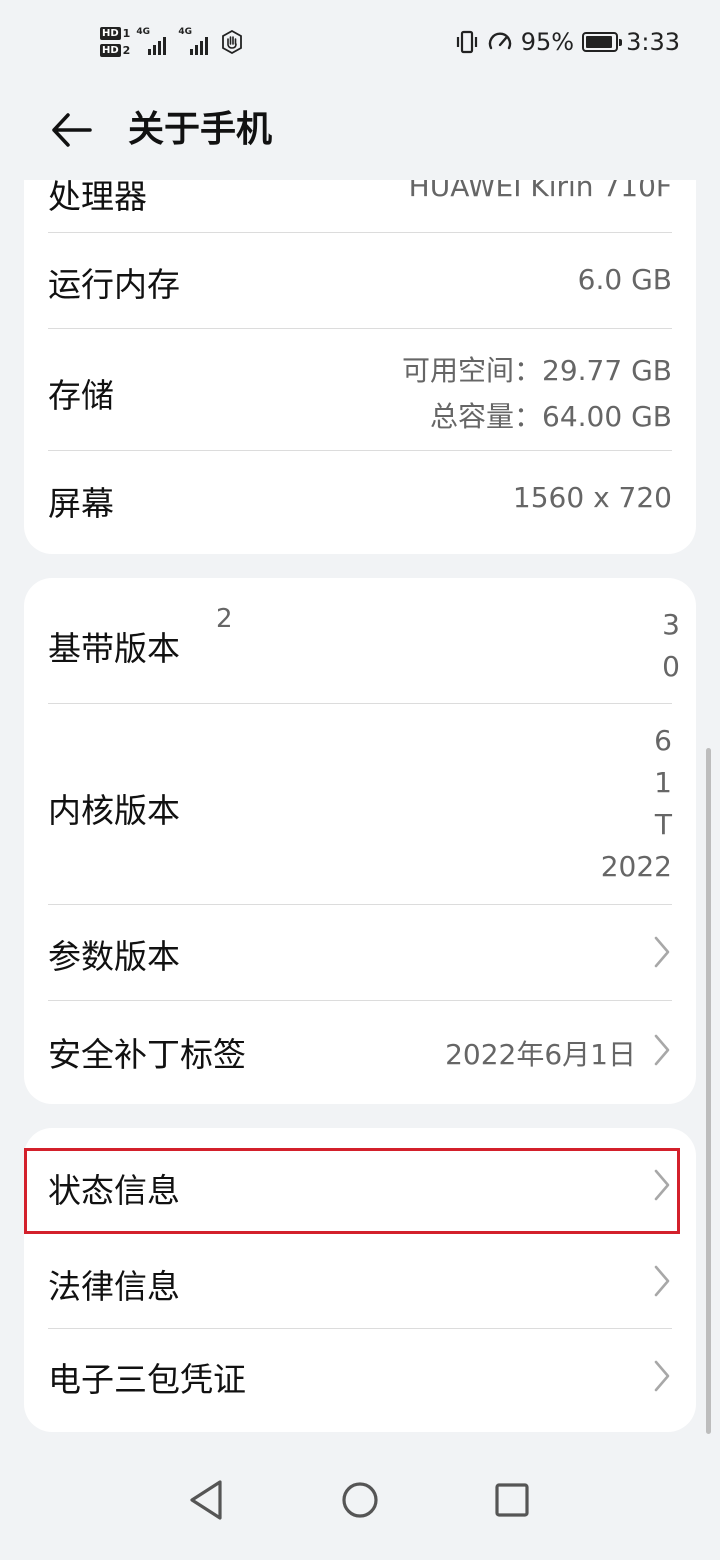 This screenshot has width=720, height=1560. I want to click on sim1-number: 1, so click(126, 33).